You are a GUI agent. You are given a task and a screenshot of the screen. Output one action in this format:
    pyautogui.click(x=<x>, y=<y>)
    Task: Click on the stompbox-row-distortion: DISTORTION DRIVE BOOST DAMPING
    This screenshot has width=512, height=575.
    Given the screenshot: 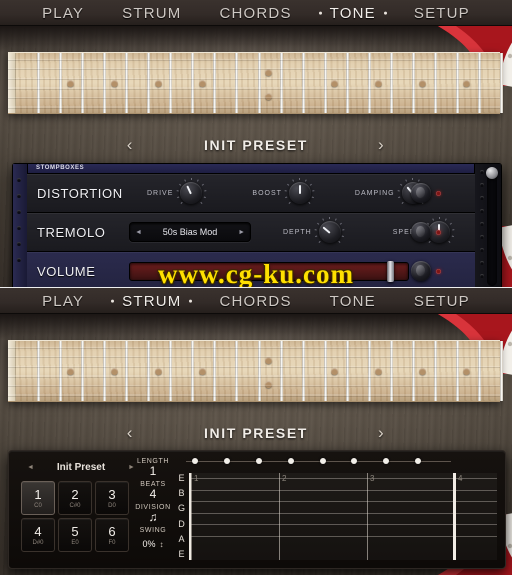 What is the action you would take?
    pyautogui.click(x=251, y=193)
    